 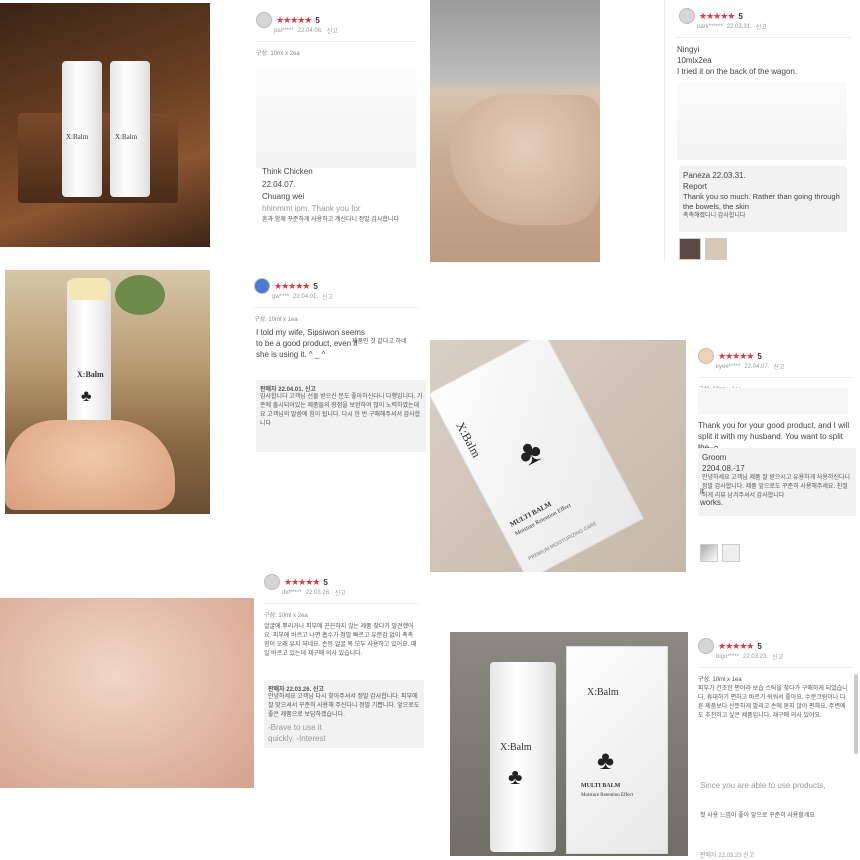 I want to click on product-photo-hand-hold: X:Balm ♣, so click(x=107, y=392).